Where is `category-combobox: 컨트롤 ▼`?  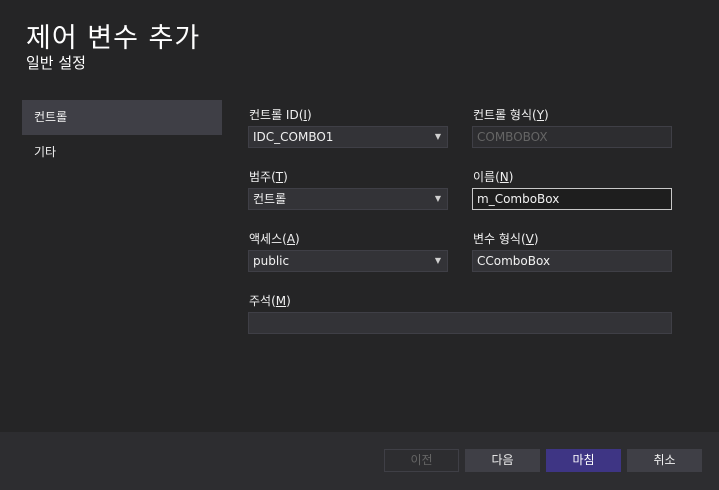 category-combobox: 컨트롤 ▼ is located at coordinates (348, 199).